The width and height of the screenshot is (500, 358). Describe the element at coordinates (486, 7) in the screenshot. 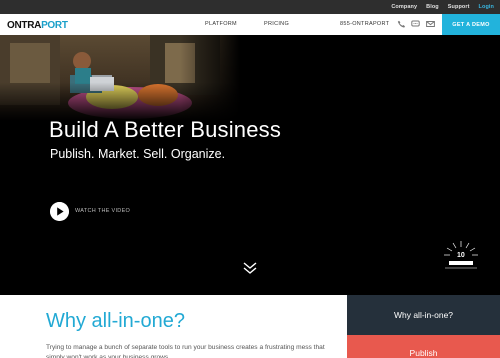

I see `top-link-login: Login` at that location.